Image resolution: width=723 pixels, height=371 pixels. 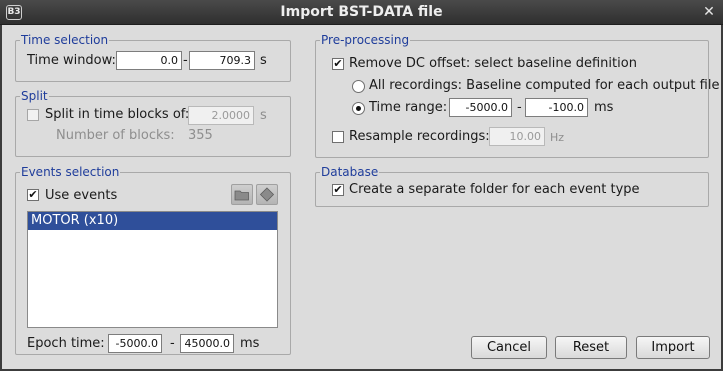 What do you see at coordinates (152, 221) in the screenshot?
I see `event-list-item-motor: MOTOR (x10)` at bounding box center [152, 221].